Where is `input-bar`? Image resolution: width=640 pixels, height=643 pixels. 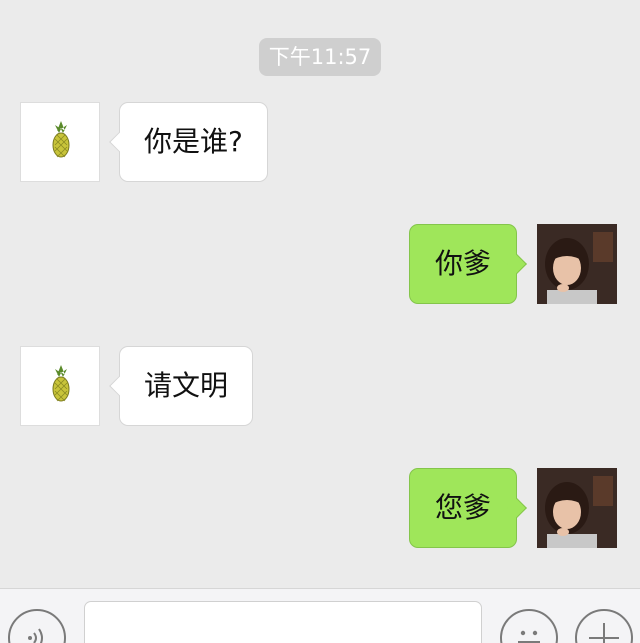
input-bar is located at coordinates (320, 615).